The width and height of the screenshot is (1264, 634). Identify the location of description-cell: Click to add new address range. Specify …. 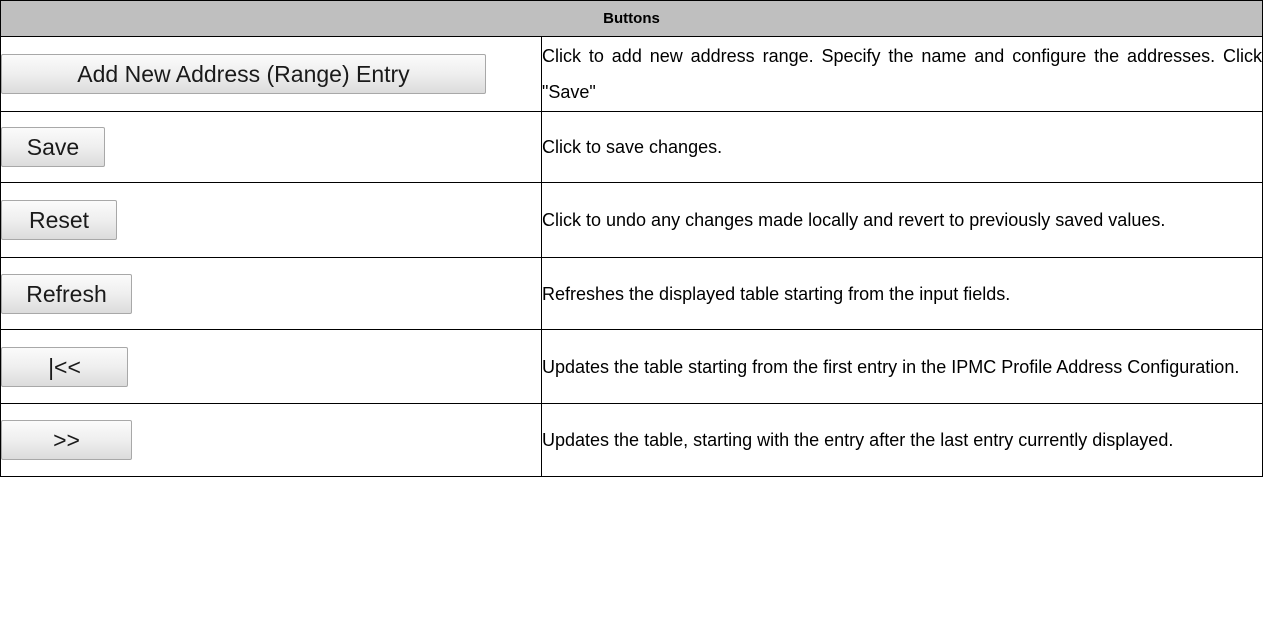
(902, 74).